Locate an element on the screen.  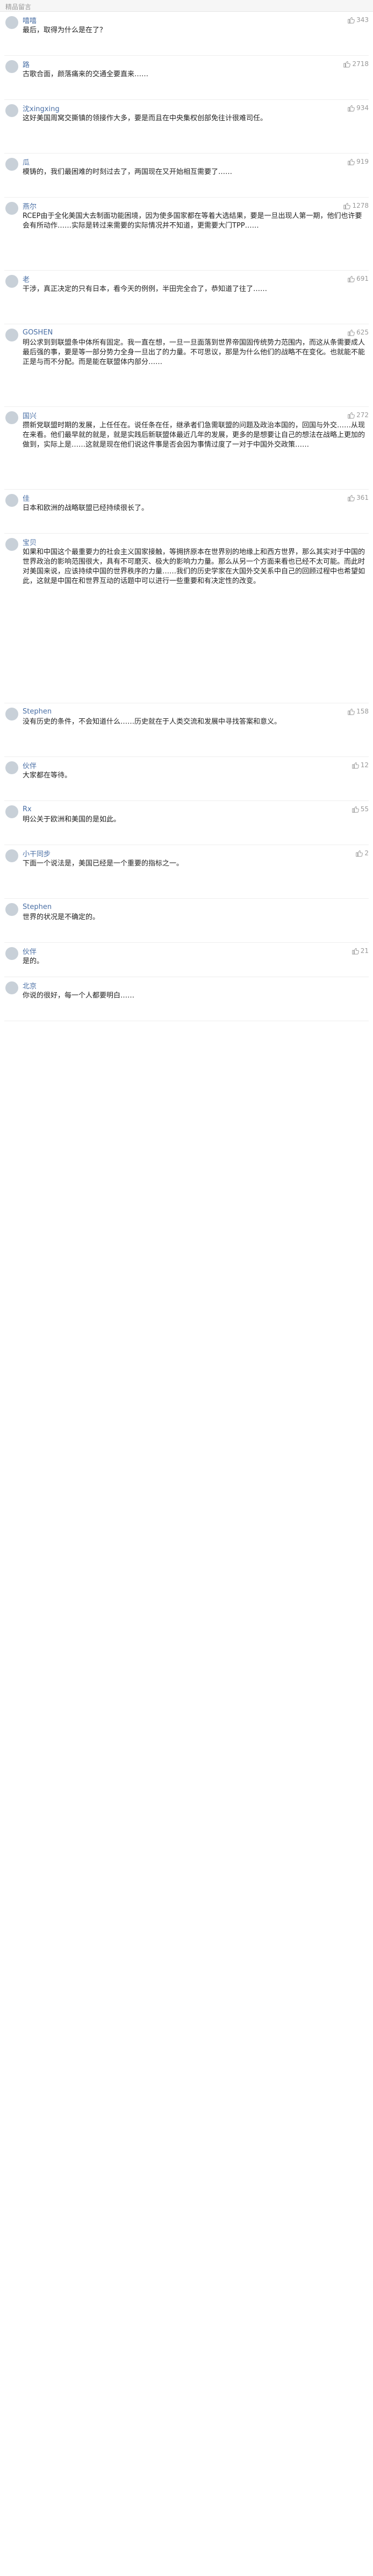
comment-body: 小干同步 2 下面一个说法是，美国已经是一个重要的指标之一。 is located at coordinates (196, 872).